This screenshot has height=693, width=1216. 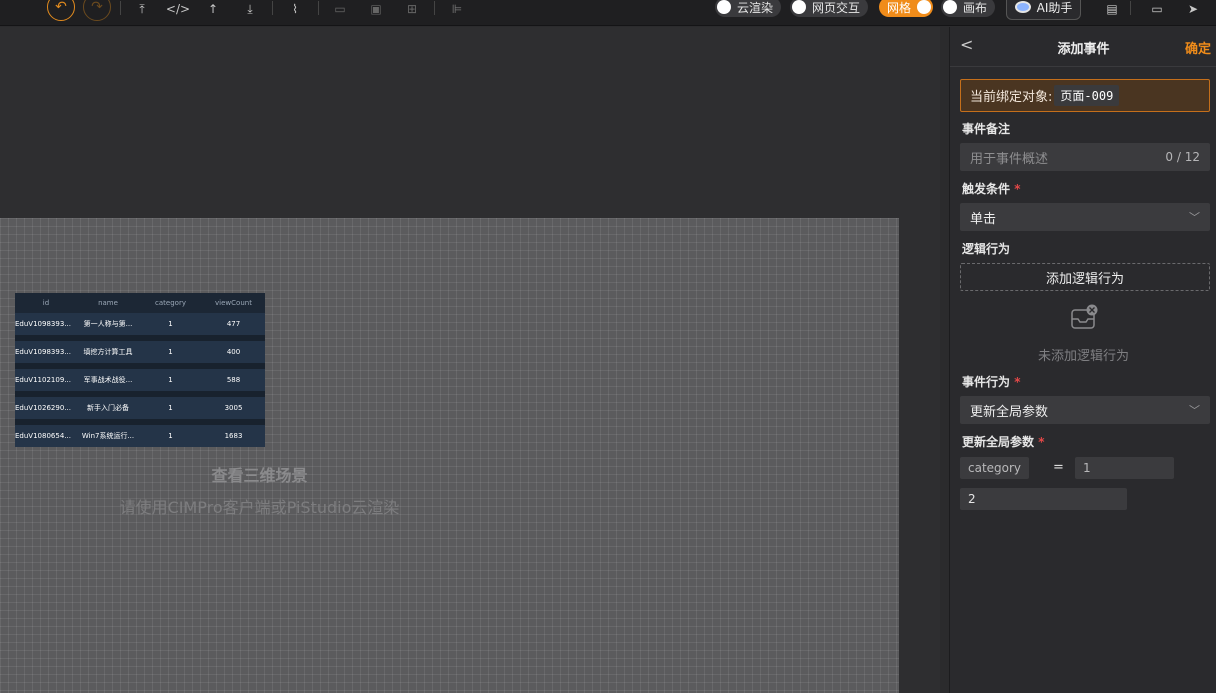 What do you see at coordinates (1009, 159) in the screenshot?
I see `event-note-placeholder: 用于事件概述` at bounding box center [1009, 159].